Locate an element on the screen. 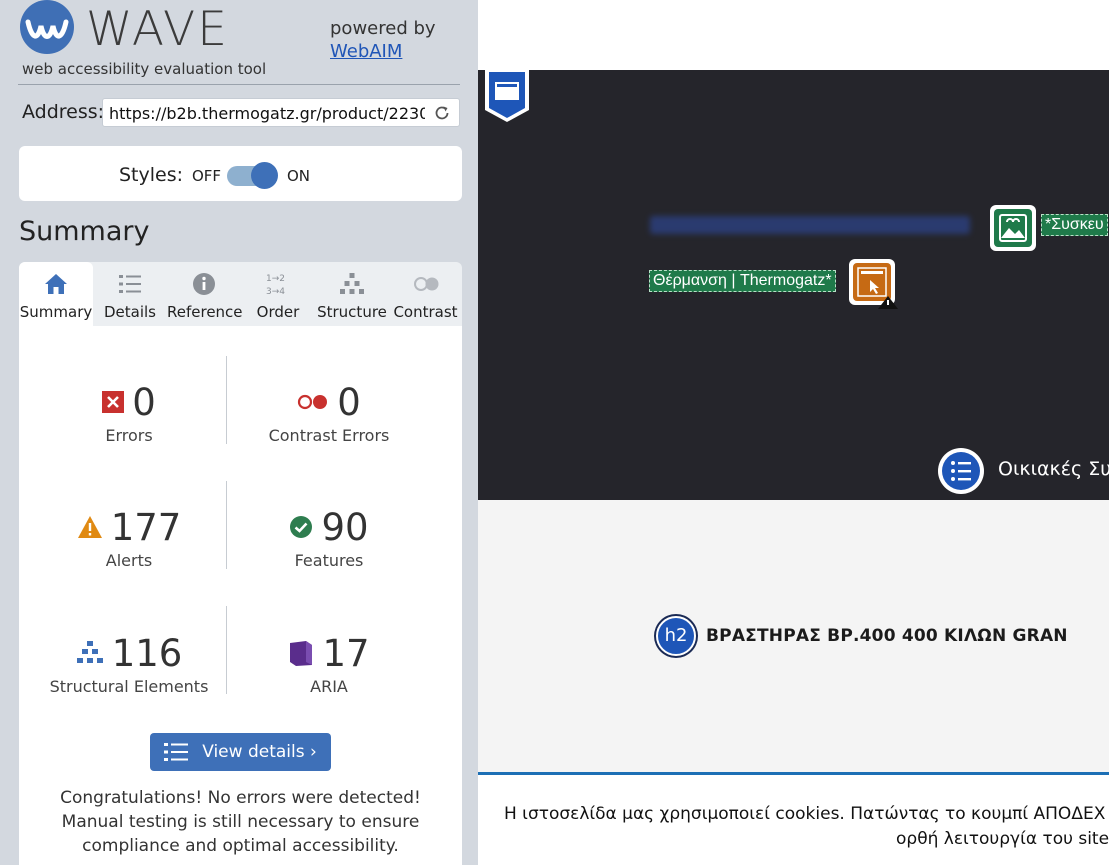 The image size is (1109, 865). view-details-label: View details › is located at coordinates (259, 752).